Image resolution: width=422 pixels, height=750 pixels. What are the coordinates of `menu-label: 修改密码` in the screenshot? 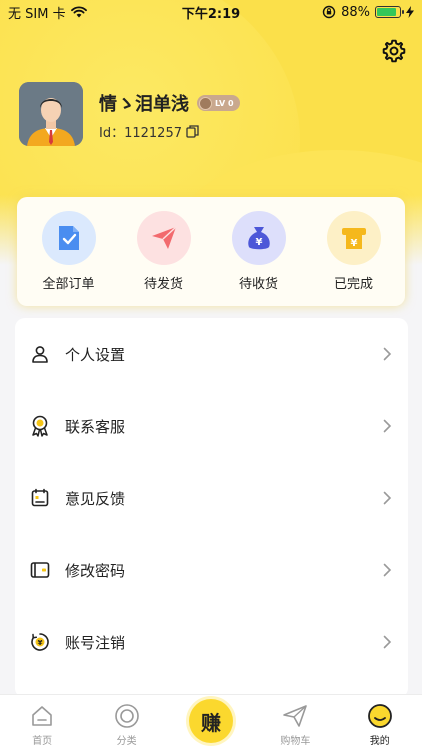 It's located at (95, 570).